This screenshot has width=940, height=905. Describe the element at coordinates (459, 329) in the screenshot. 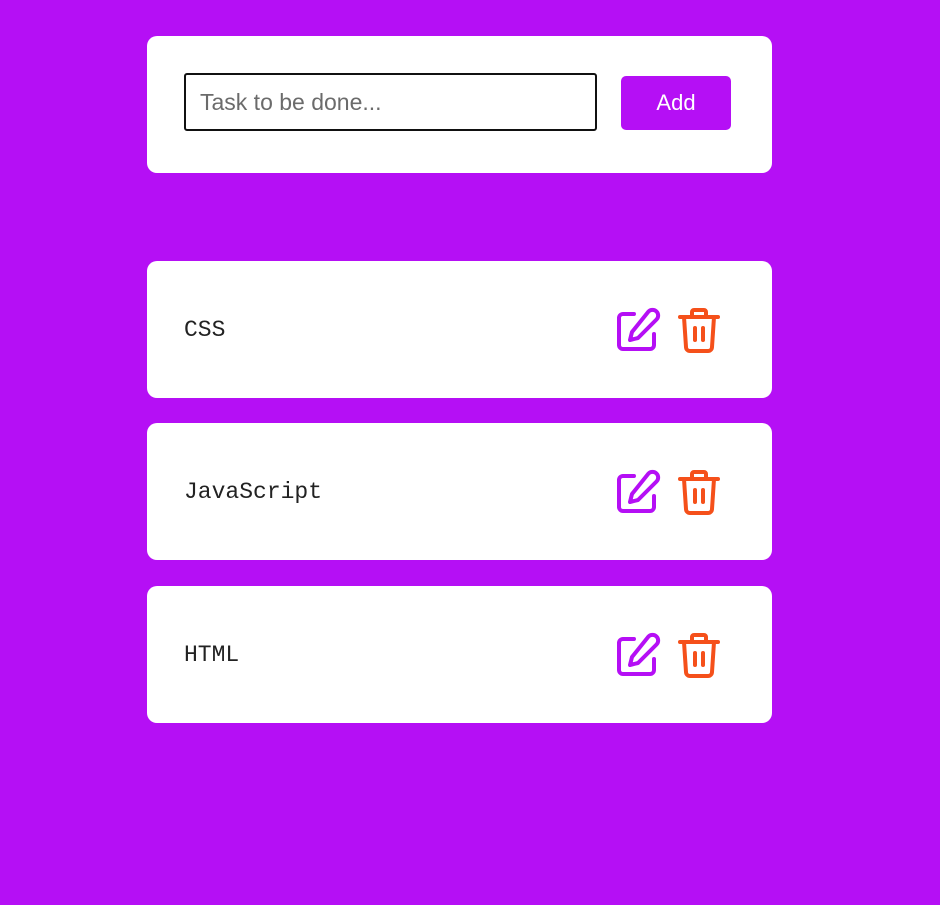

I see `task-item: CSS` at that location.